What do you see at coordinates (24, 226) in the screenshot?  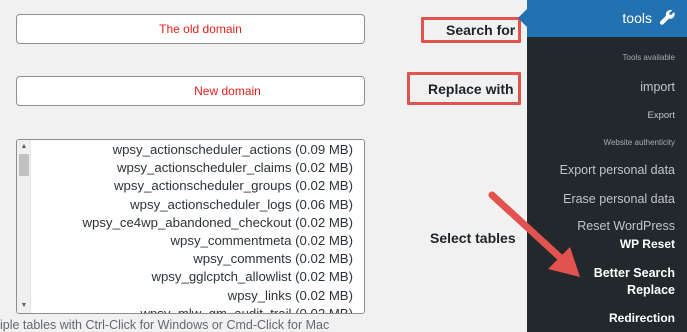 I see `table-list-scrollbar: ▲ ▼` at bounding box center [24, 226].